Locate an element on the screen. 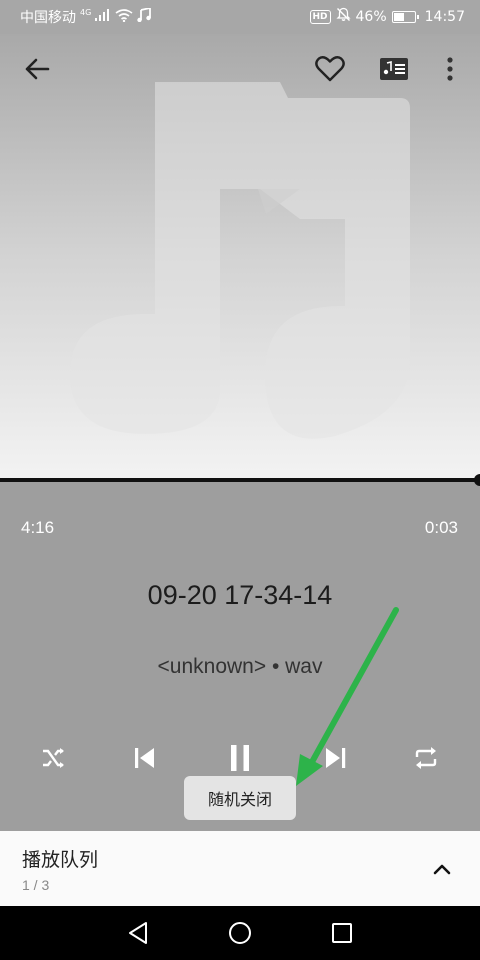 This screenshot has width=480, height=960. status-left-group: 中国移动 4G is located at coordinates (86, 16).